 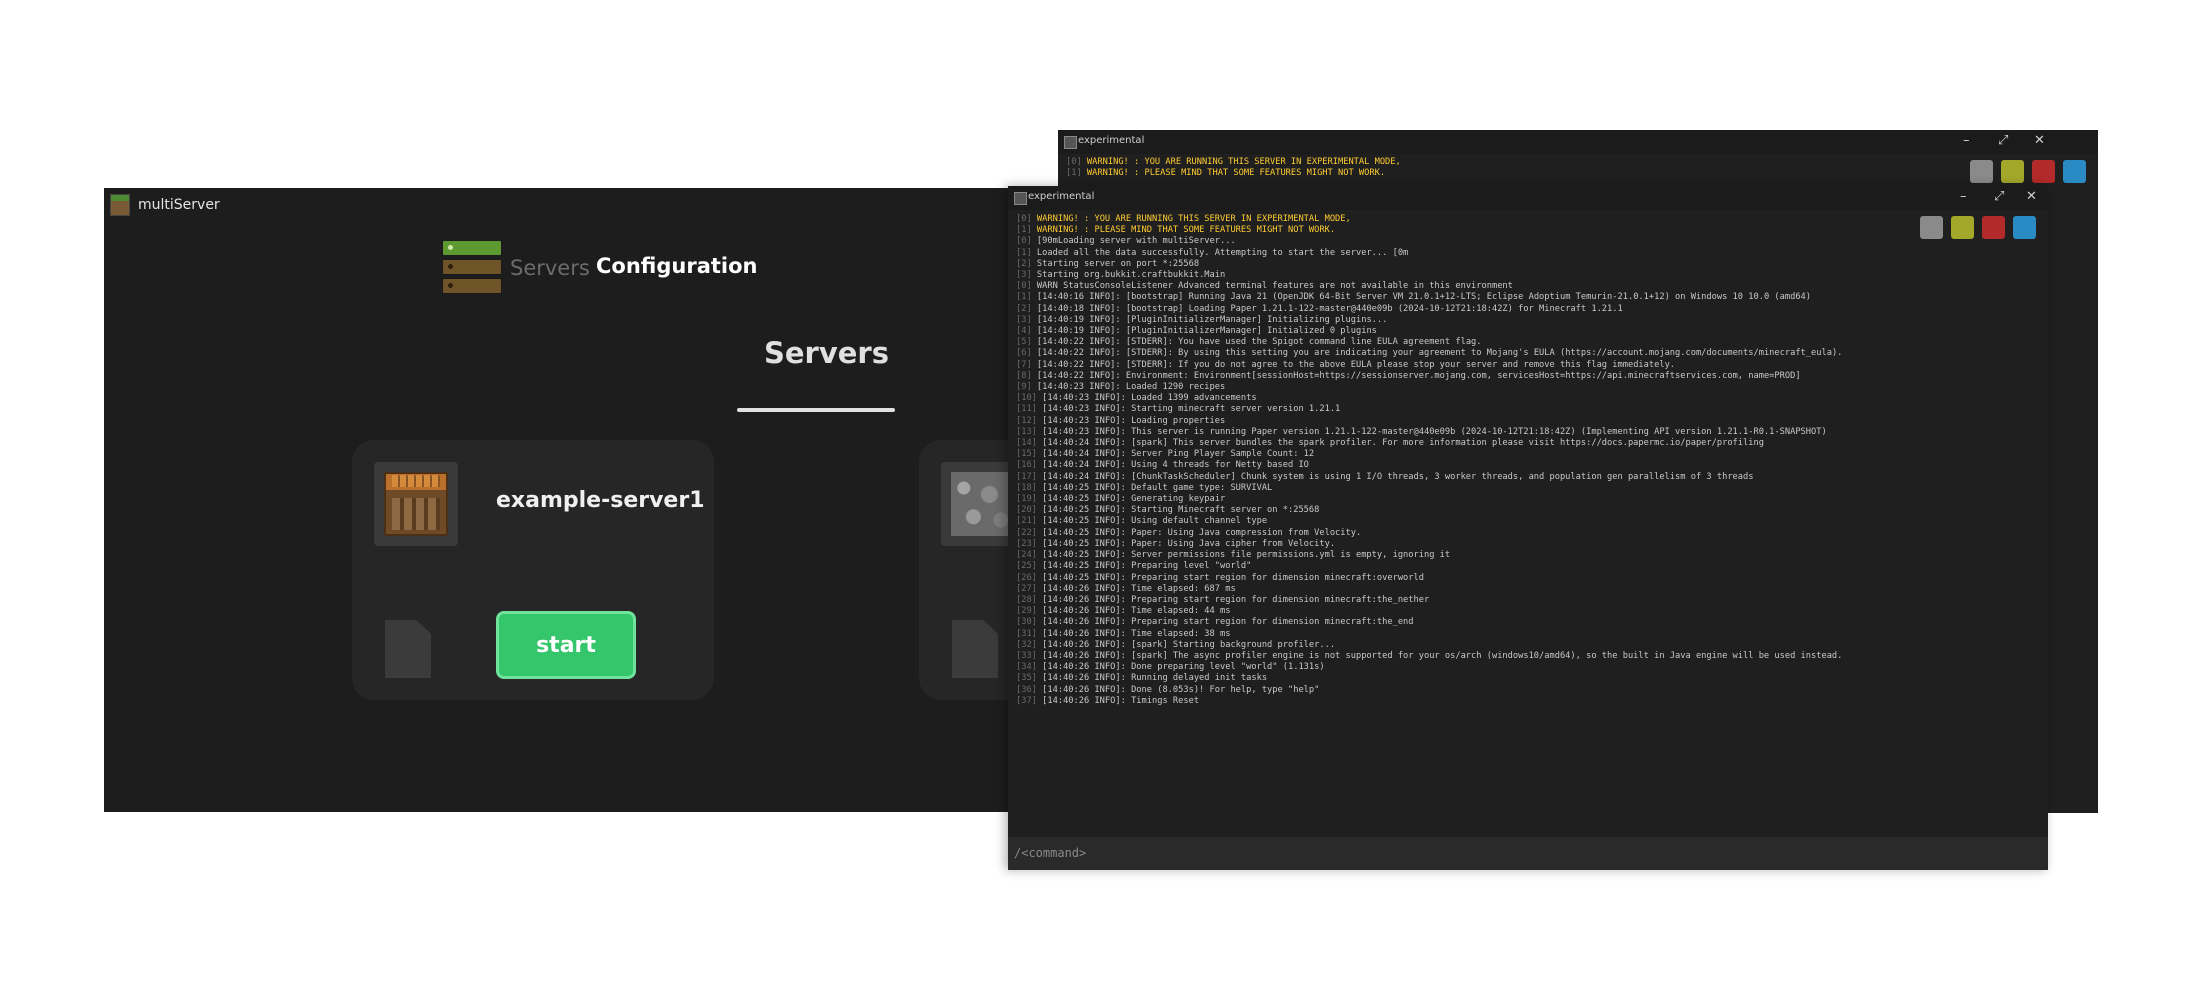 I want to click on log-line-text: [14:40:26 INFO]: Timings Reset, so click(x=1118, y=700).